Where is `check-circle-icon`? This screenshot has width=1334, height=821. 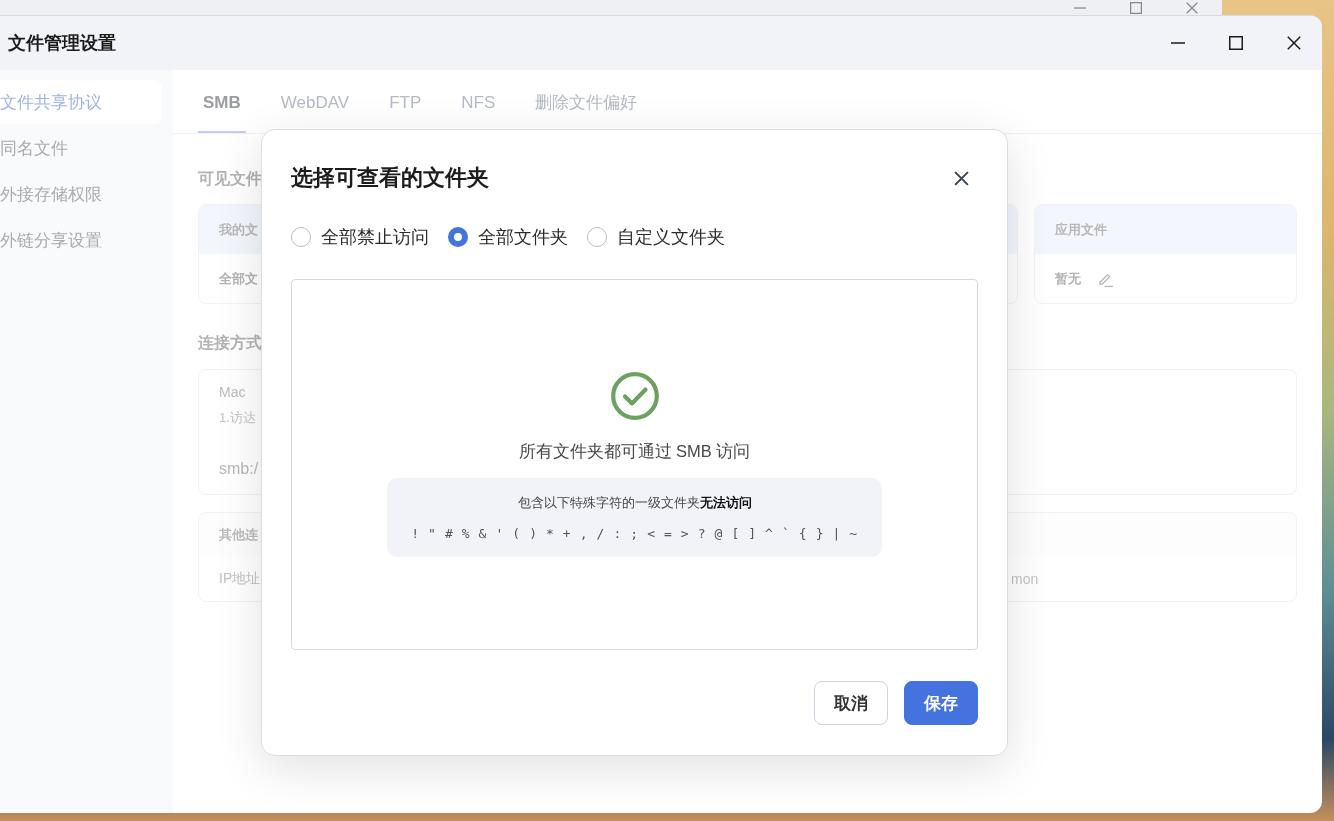
check-circle-icon is located at coordinates (634, 396).